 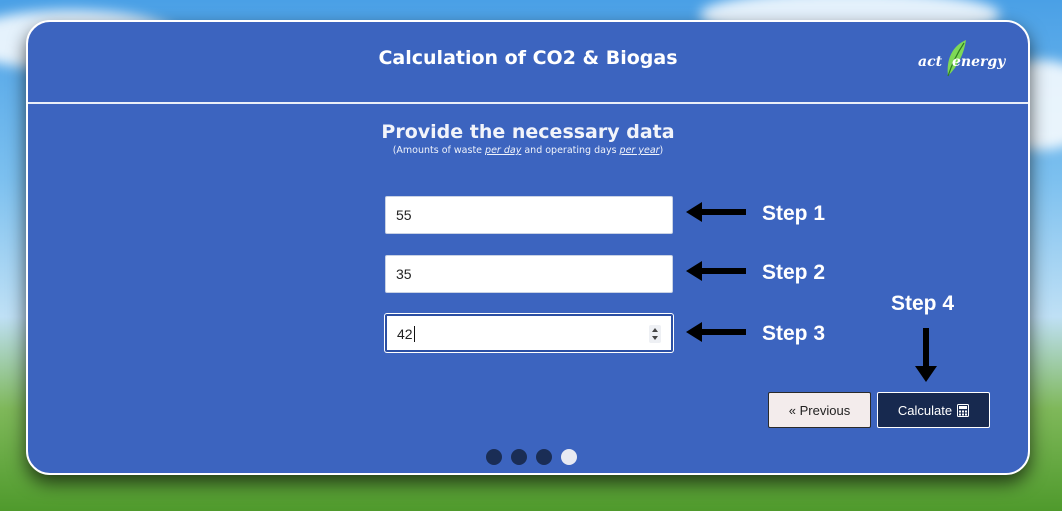 I want to click on step-2-label: Step 2, so click(x=794, y=272).